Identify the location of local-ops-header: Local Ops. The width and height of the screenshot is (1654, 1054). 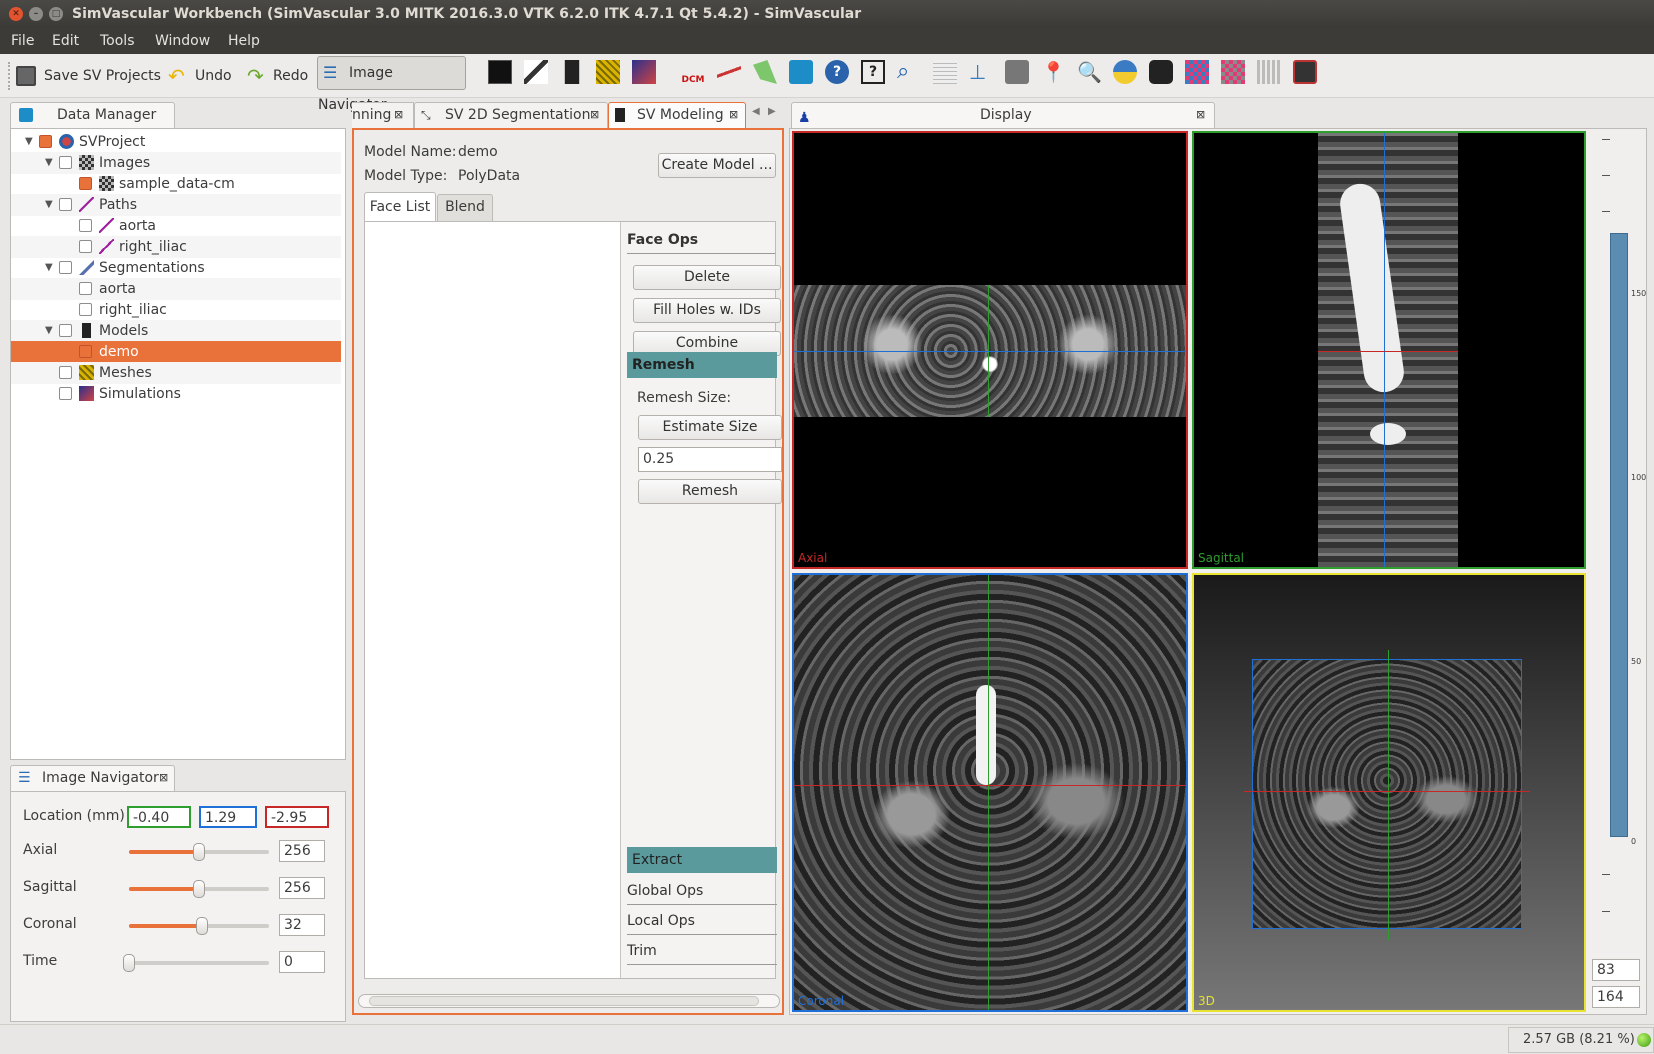
(702, 921).